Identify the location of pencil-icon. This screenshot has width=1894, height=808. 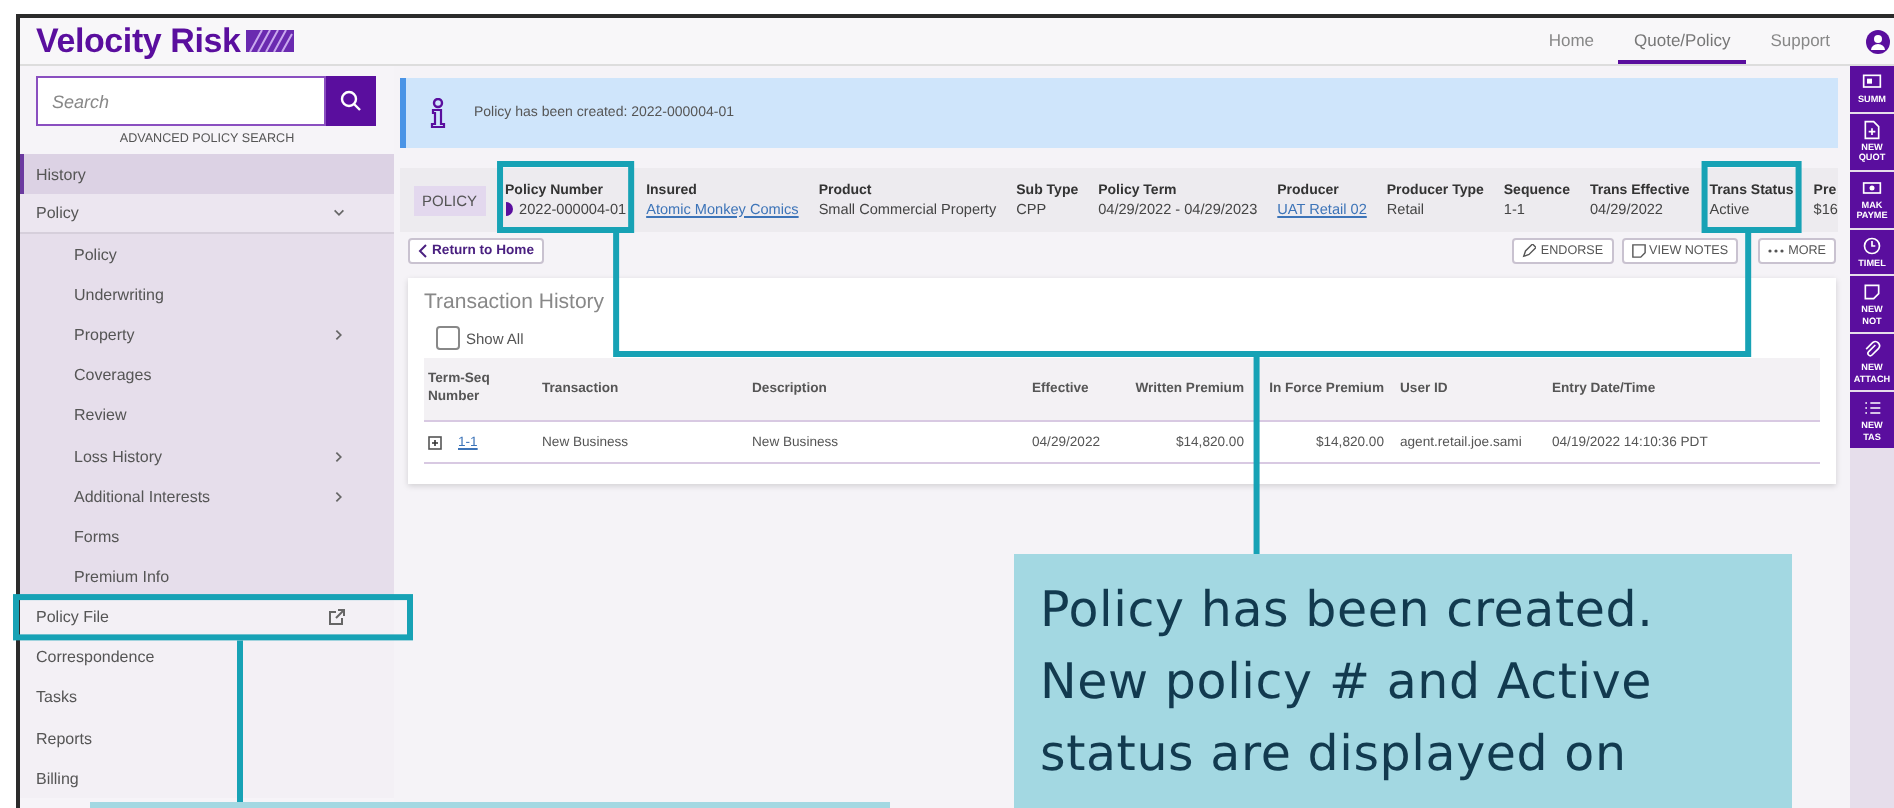
(1529, 251).